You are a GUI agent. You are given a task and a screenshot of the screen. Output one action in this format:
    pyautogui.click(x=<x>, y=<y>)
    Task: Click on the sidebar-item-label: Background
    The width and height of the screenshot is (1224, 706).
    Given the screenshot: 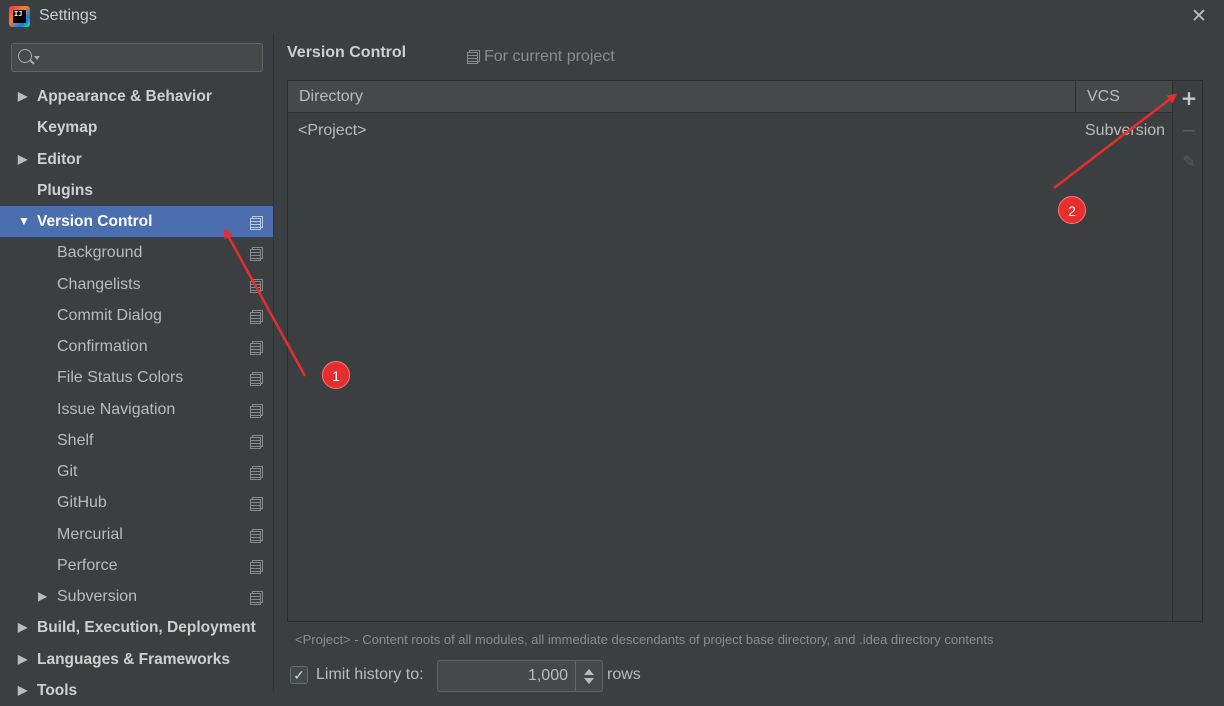 What is the action you would take?
    pyautogui.click(x=100, y=253)
    